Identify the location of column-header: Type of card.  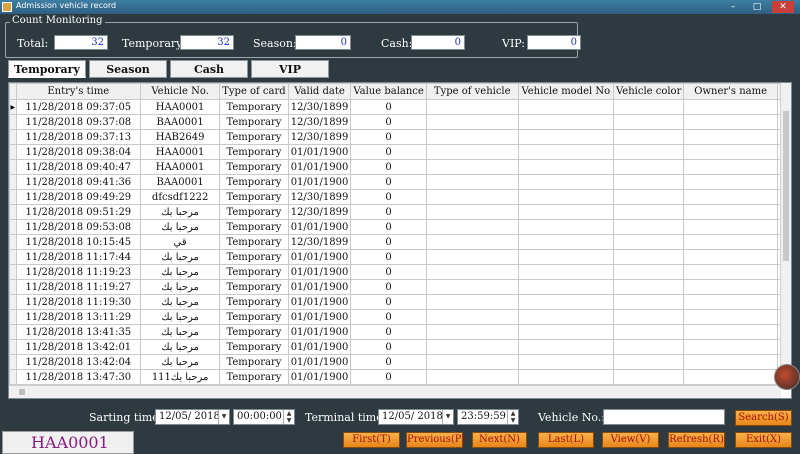
(254, 91).